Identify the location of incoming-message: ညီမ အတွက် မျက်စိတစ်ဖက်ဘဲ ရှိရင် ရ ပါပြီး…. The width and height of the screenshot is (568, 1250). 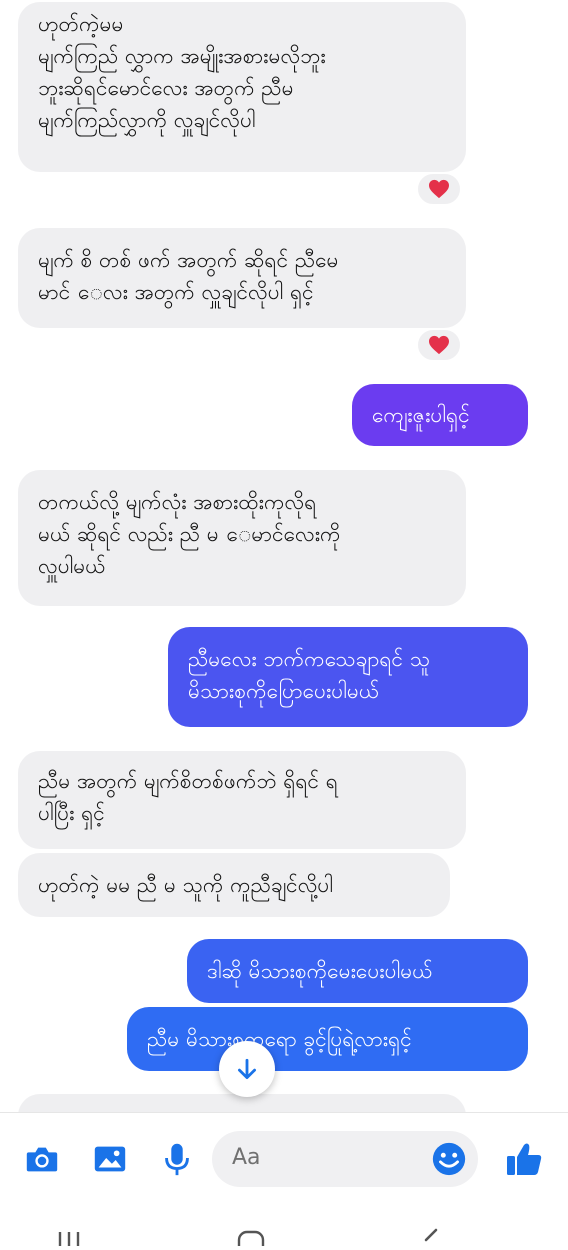
(242, 800).